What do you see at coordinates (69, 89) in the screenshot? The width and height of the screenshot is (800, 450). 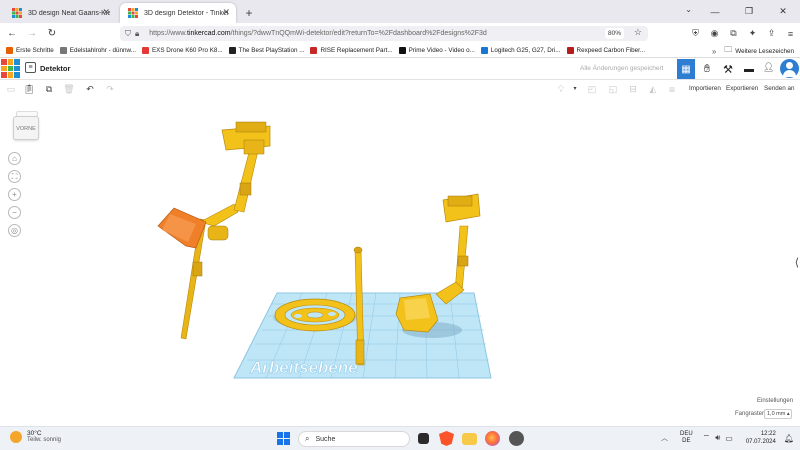 I see `delete-icon: 🗑︎` at bounding box center [69, 89].